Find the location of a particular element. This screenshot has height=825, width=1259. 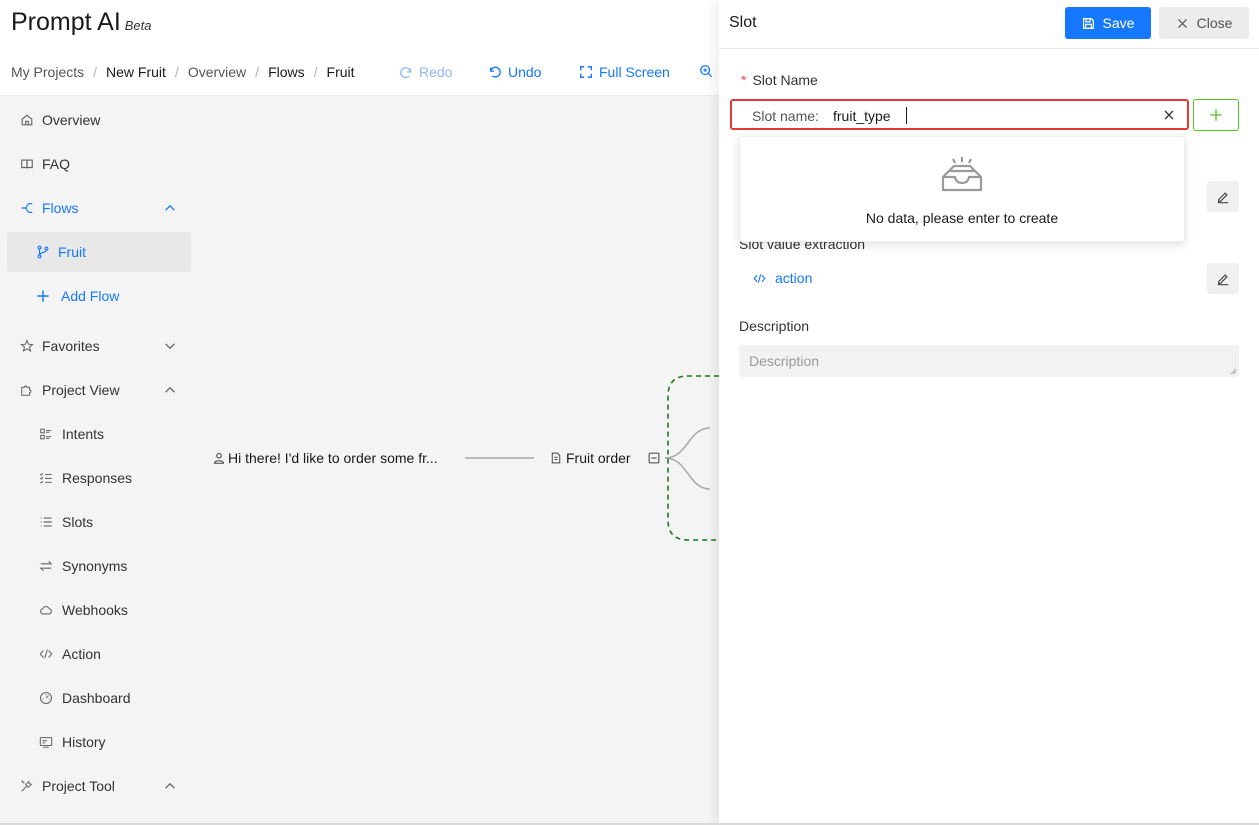

zoom-in-button is located at coordinates (706, 71).